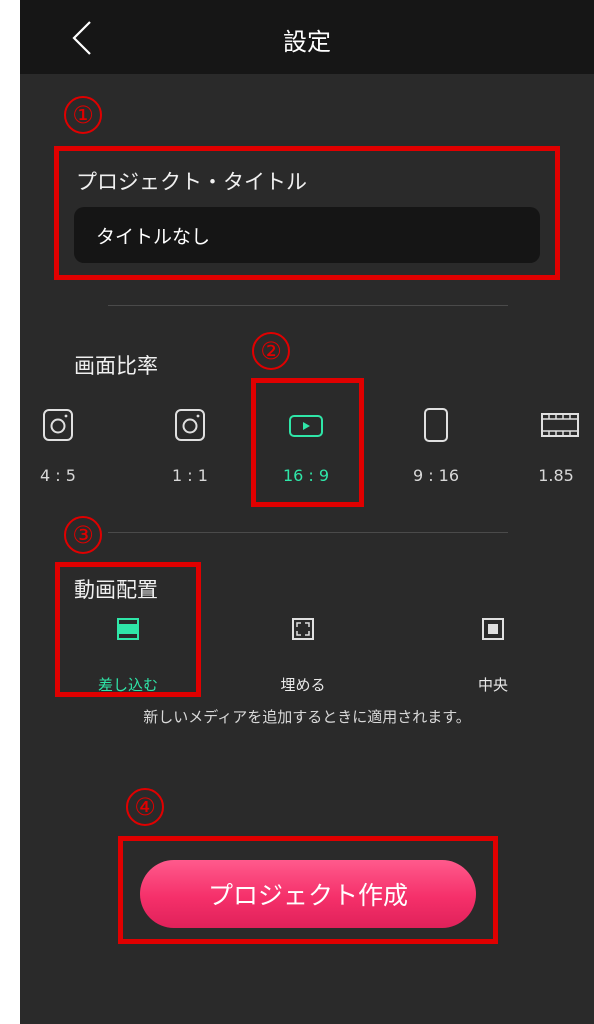 This screenshot has height=1024, width=594. Describe the element at coordinates (128, 656) in the screenshot. I see `layout-option-fit: 差し込む` at that location.